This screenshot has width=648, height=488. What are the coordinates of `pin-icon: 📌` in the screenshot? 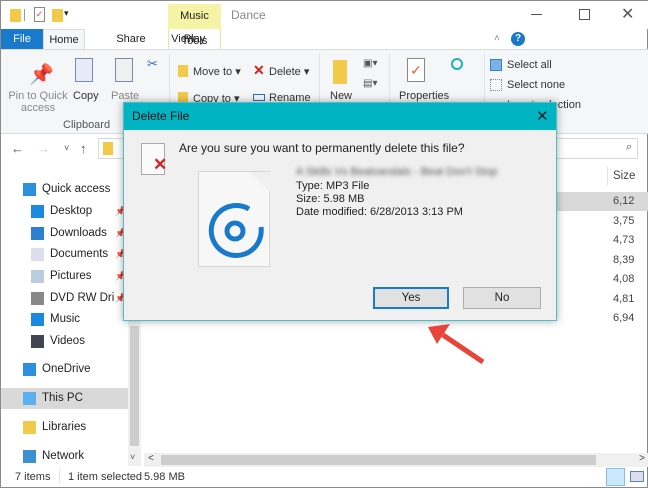 It's located at (41, 75).